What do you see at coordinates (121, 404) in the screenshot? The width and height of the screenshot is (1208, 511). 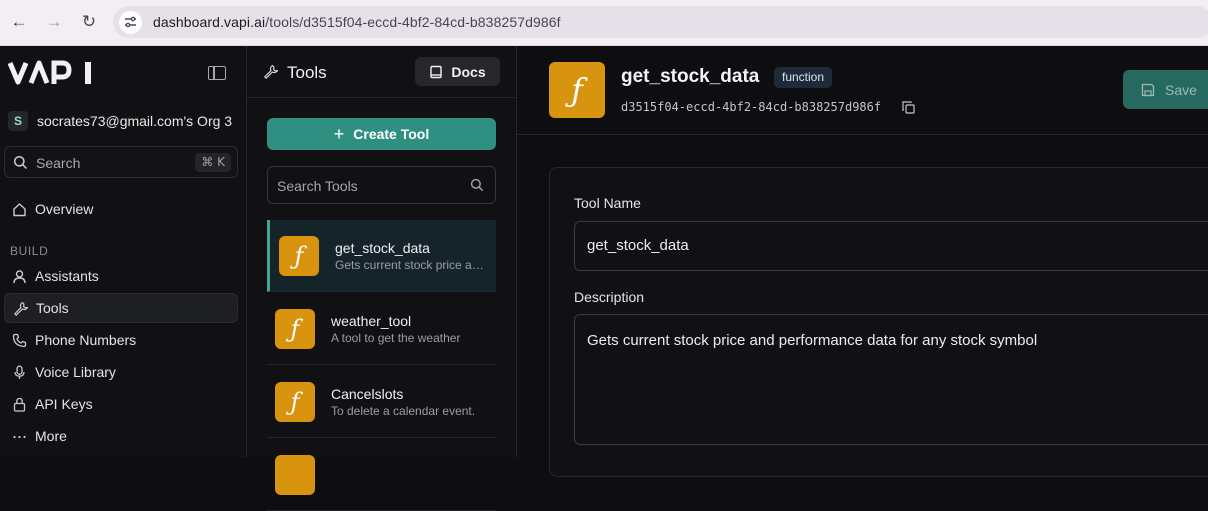 I see `nav-item-api-keys: API Keys` at bounding box center [121, 404].